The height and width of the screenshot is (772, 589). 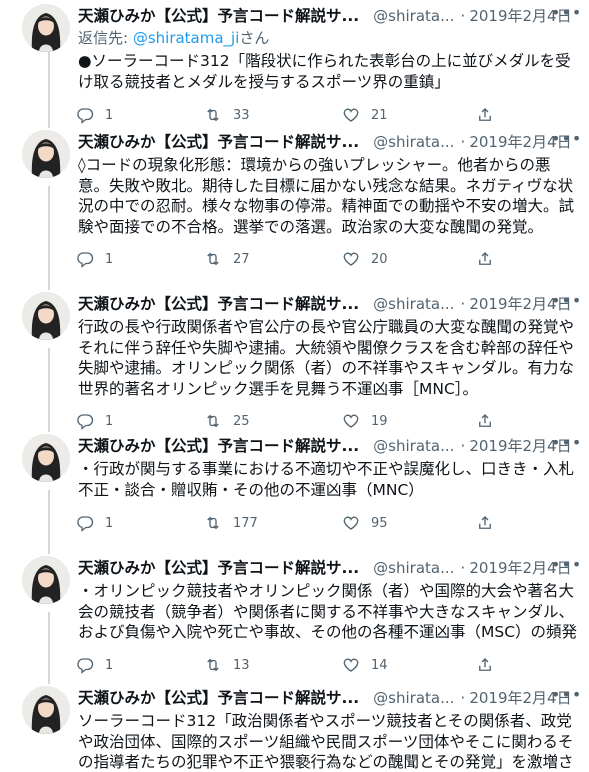 What do you see at coordinates (379, 665) in the screenshot?
I see `like-count: 14` at bounding box center [379, 665].